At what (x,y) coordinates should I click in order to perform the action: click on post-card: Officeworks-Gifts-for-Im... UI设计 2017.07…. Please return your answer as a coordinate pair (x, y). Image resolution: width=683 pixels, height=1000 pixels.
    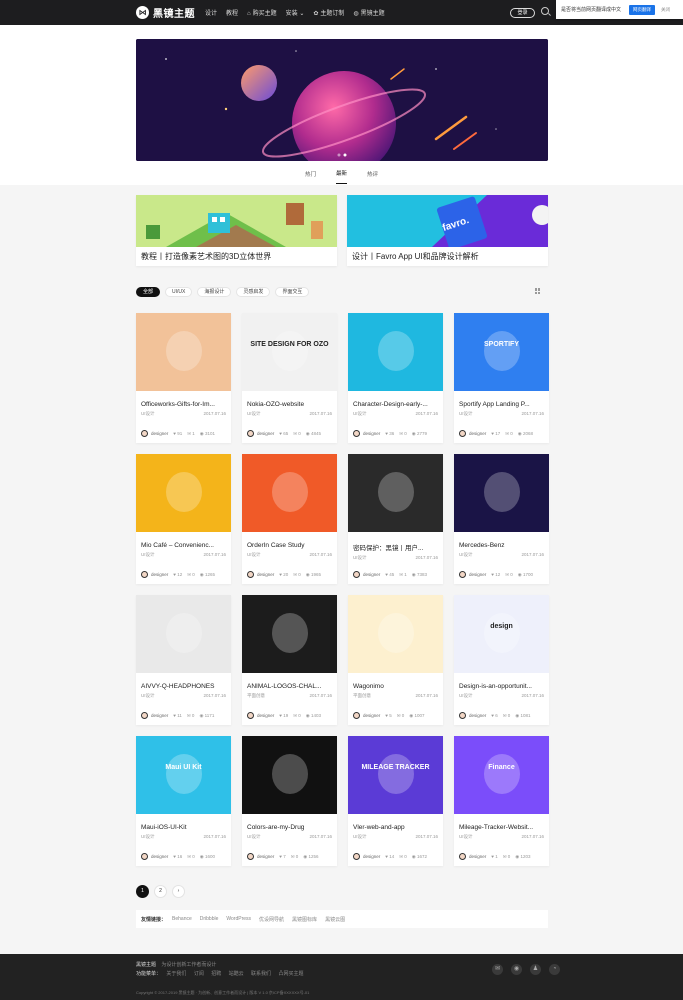
    Looking at the image, I should click on (183, 378).